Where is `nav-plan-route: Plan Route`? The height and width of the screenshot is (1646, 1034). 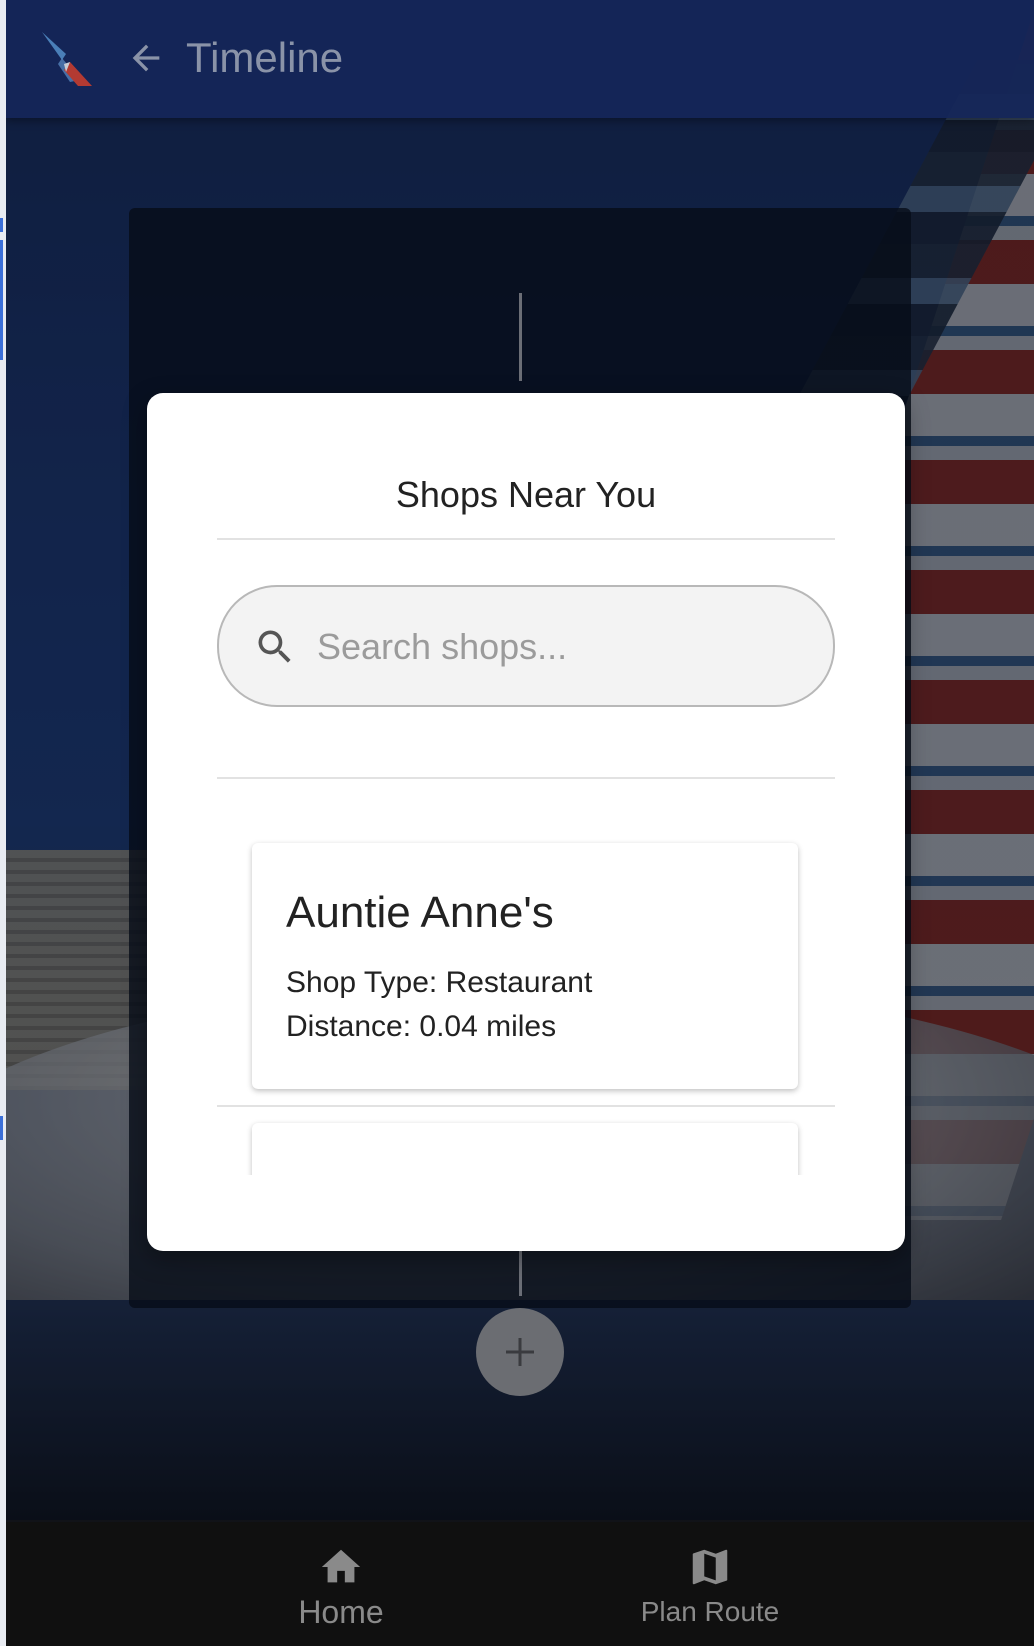
nav-plan-route: Plan Route is located at coordinates (710, 1584).